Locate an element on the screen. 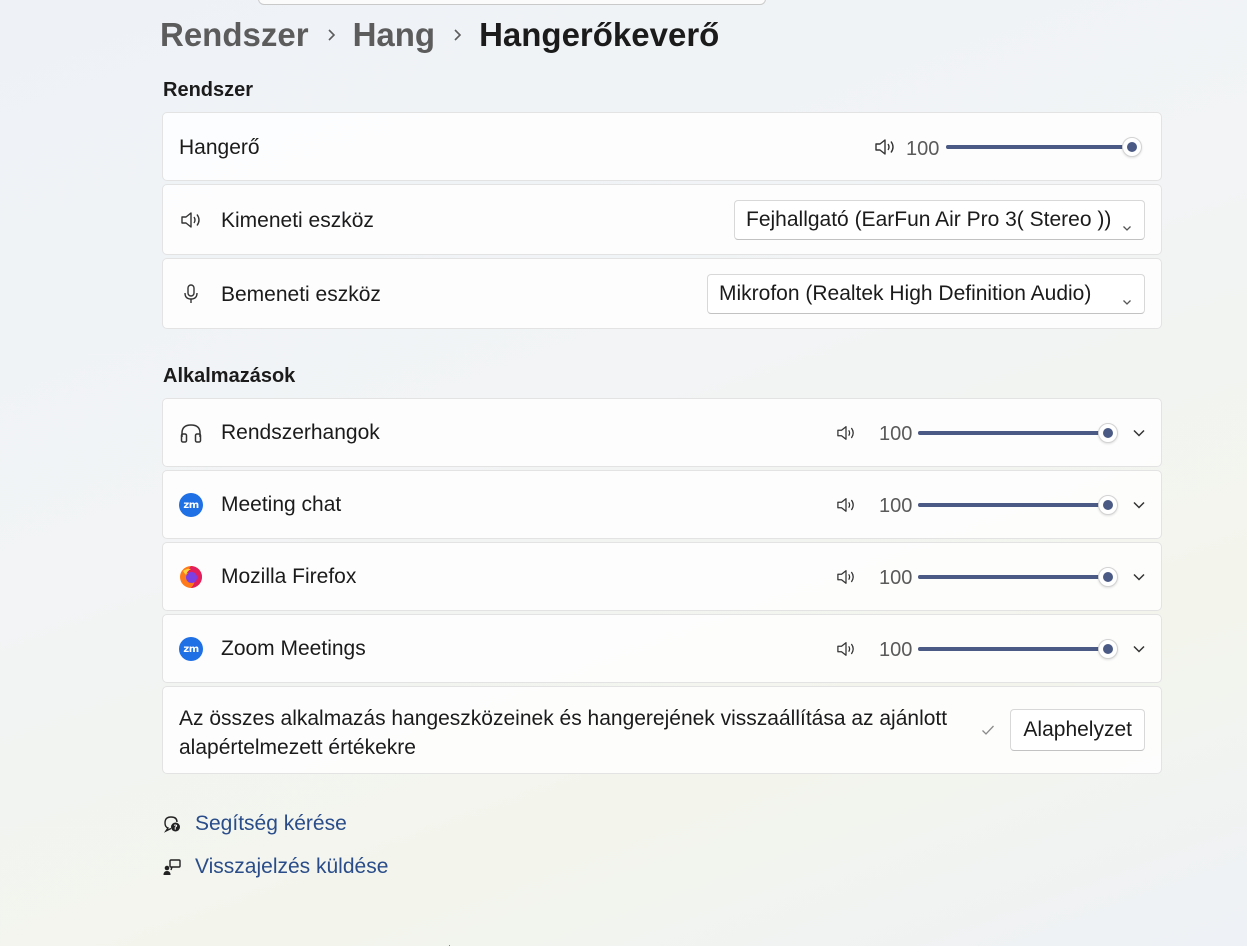 Image resolution: width=1247 pixels, height=946 pixels. help-link: ? Segítség kérése is located at coordinates (254, 824).